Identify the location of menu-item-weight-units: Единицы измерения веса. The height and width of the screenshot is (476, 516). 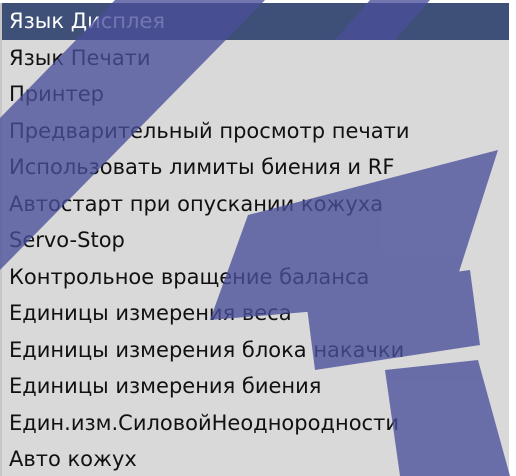
(255, 313).